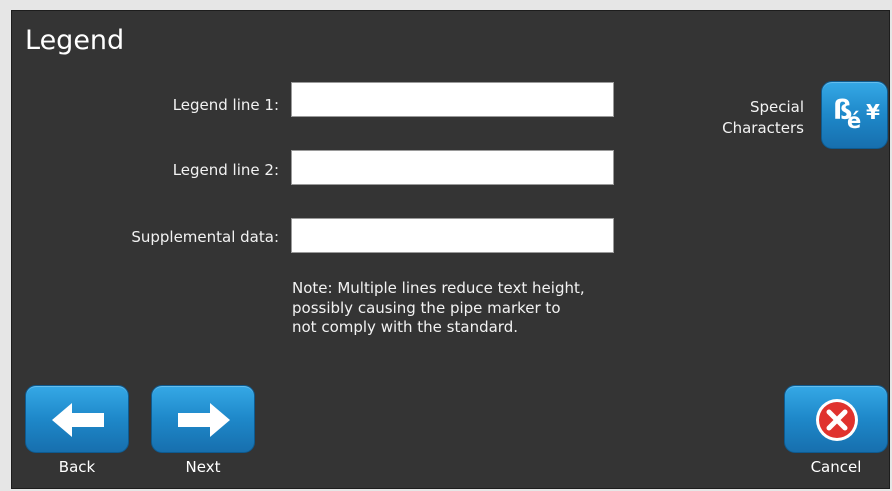 This screenshot has height=491, width=892. What do you see at coordinates (836, 467) in the screenshot?
I see `cancel-button-label: Cancel` at bounding box center [836, 467].